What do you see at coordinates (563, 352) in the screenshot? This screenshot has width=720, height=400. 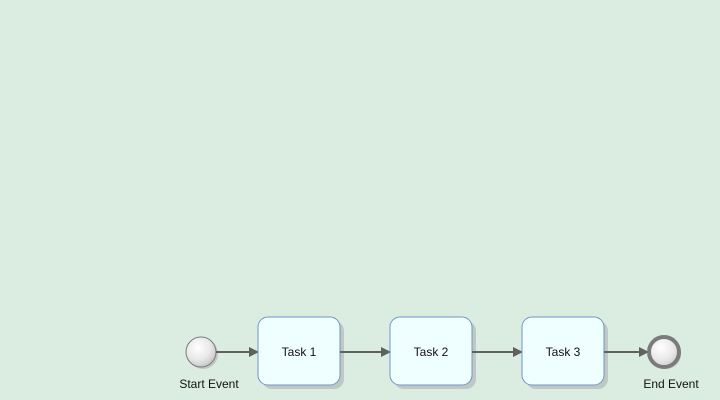 I see `task-3-label: Task 3` at bounding box center [563, 352].